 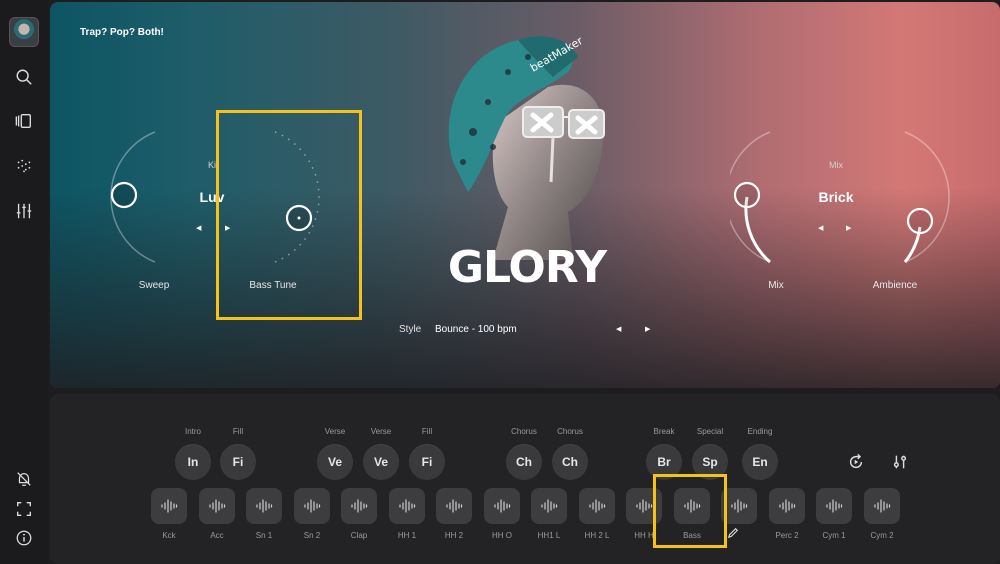 What do you see at coordinates (227, 228) in the screenshot?
I see `left-preset-next-arrow: ▶` at bounding box center [227, 228].